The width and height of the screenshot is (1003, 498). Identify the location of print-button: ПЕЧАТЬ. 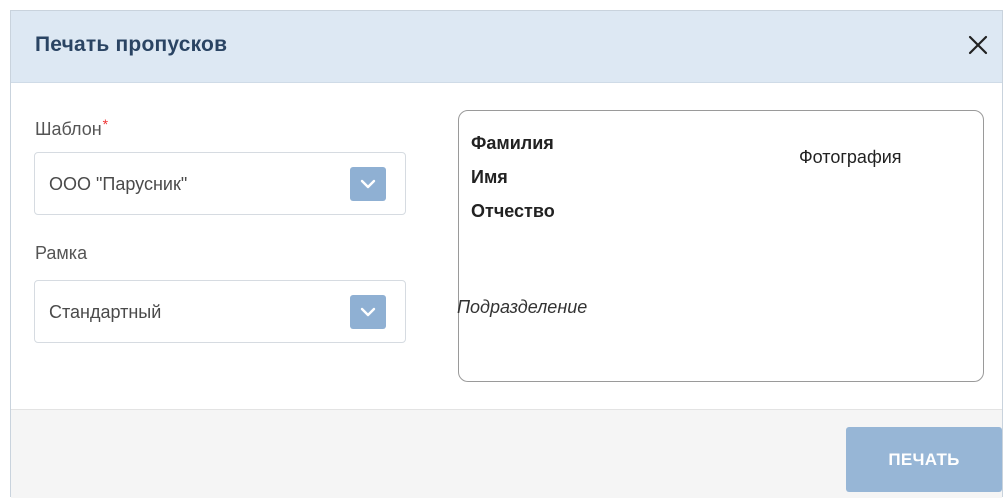
(924, 459).